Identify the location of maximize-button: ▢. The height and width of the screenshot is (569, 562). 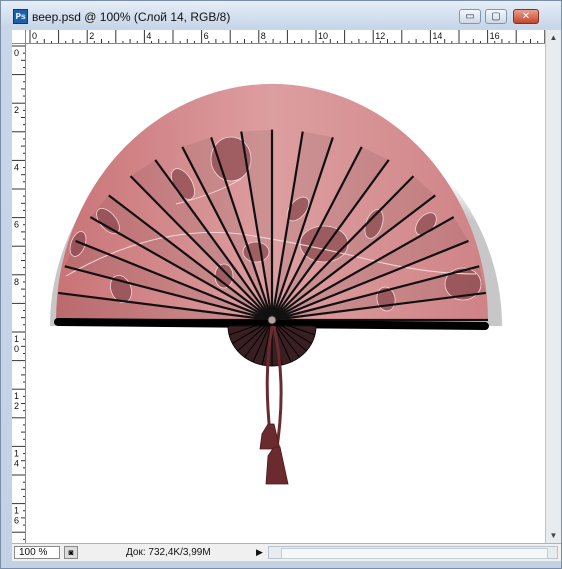
(496, 16).